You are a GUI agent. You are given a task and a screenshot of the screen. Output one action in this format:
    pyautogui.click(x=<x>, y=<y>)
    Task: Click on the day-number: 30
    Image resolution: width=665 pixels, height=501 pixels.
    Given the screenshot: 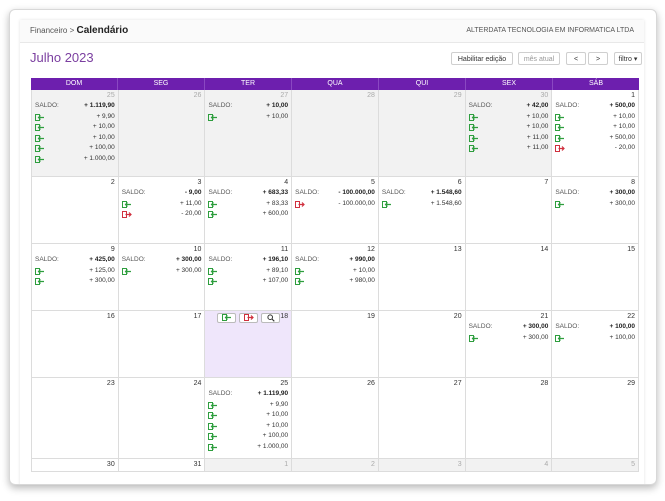 What is the action you would take?
    pyautogui.click(x=110, y=464)
    